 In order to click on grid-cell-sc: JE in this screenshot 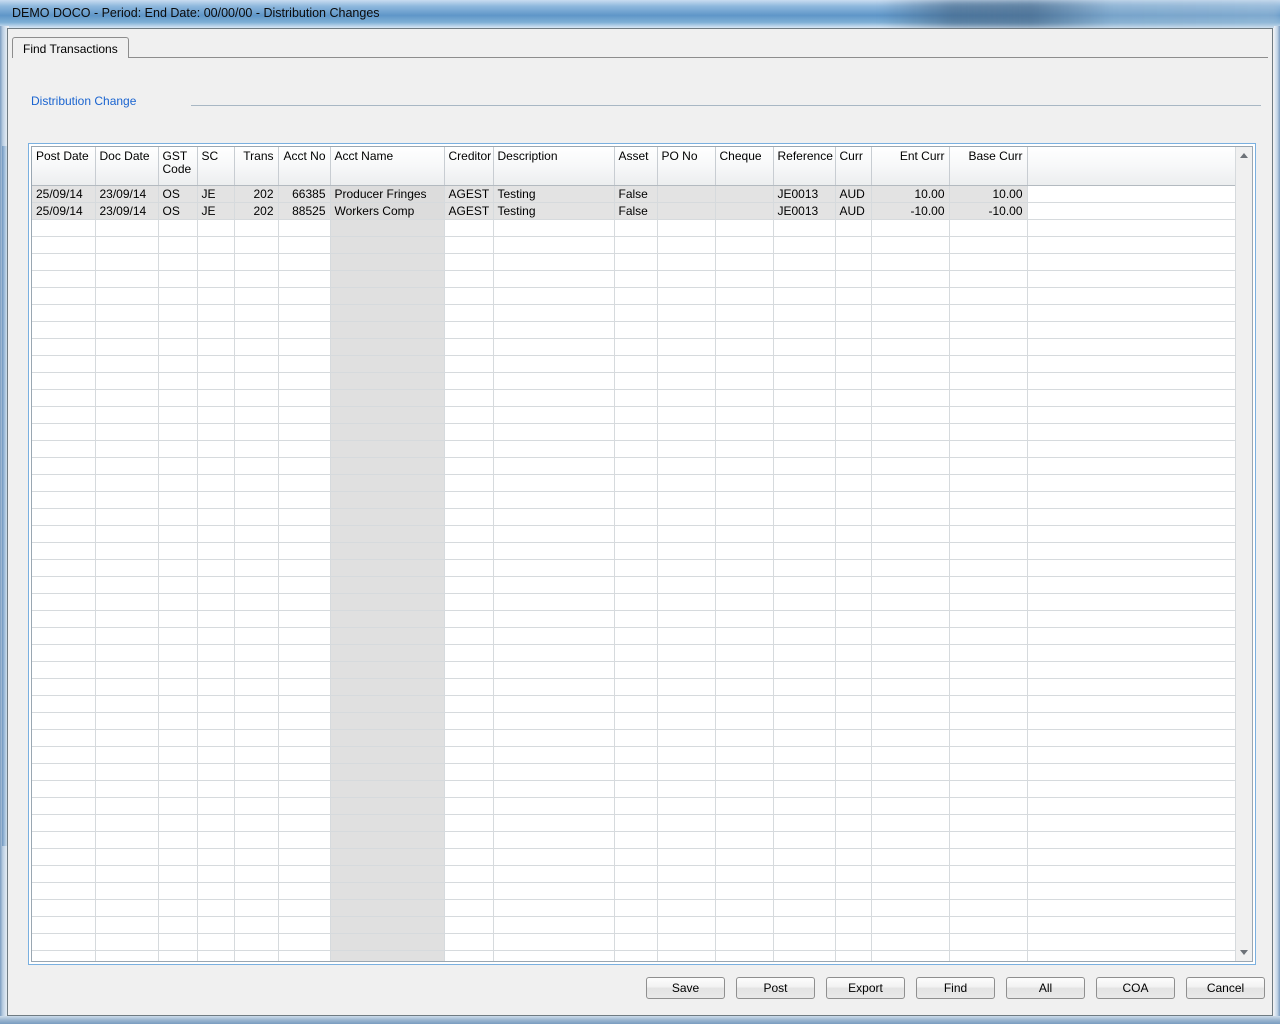, I will do `click(216, 211)`.